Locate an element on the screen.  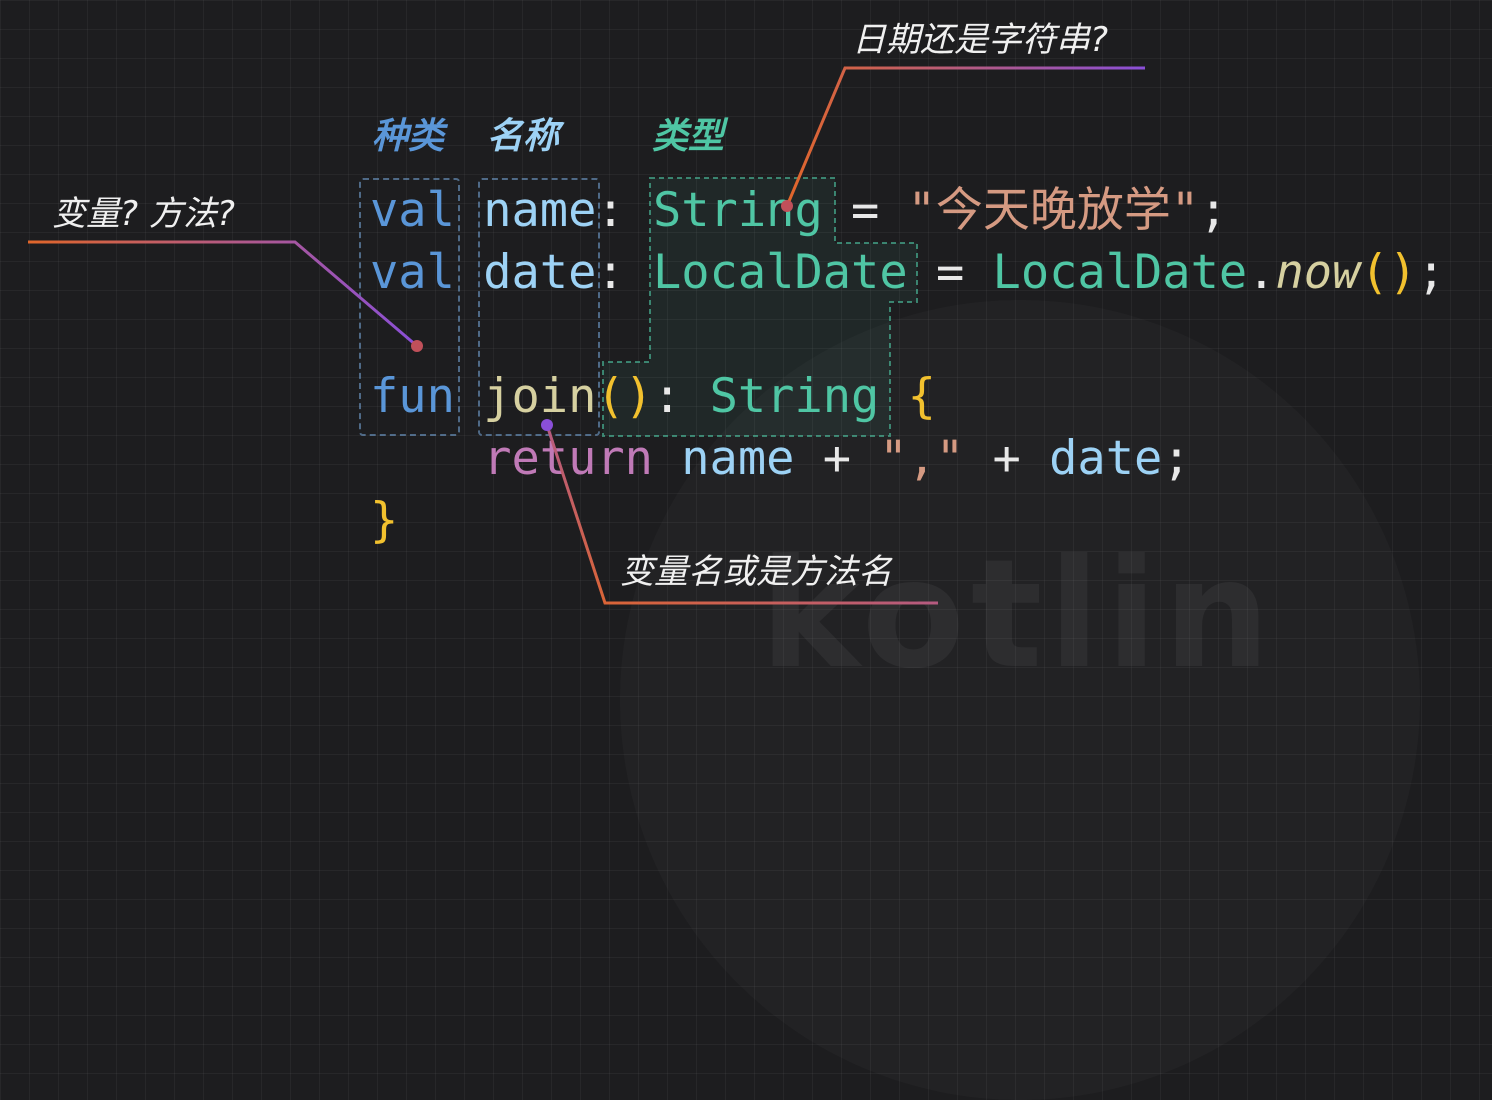
leader-dot-name is located at coordinates (547, 425).